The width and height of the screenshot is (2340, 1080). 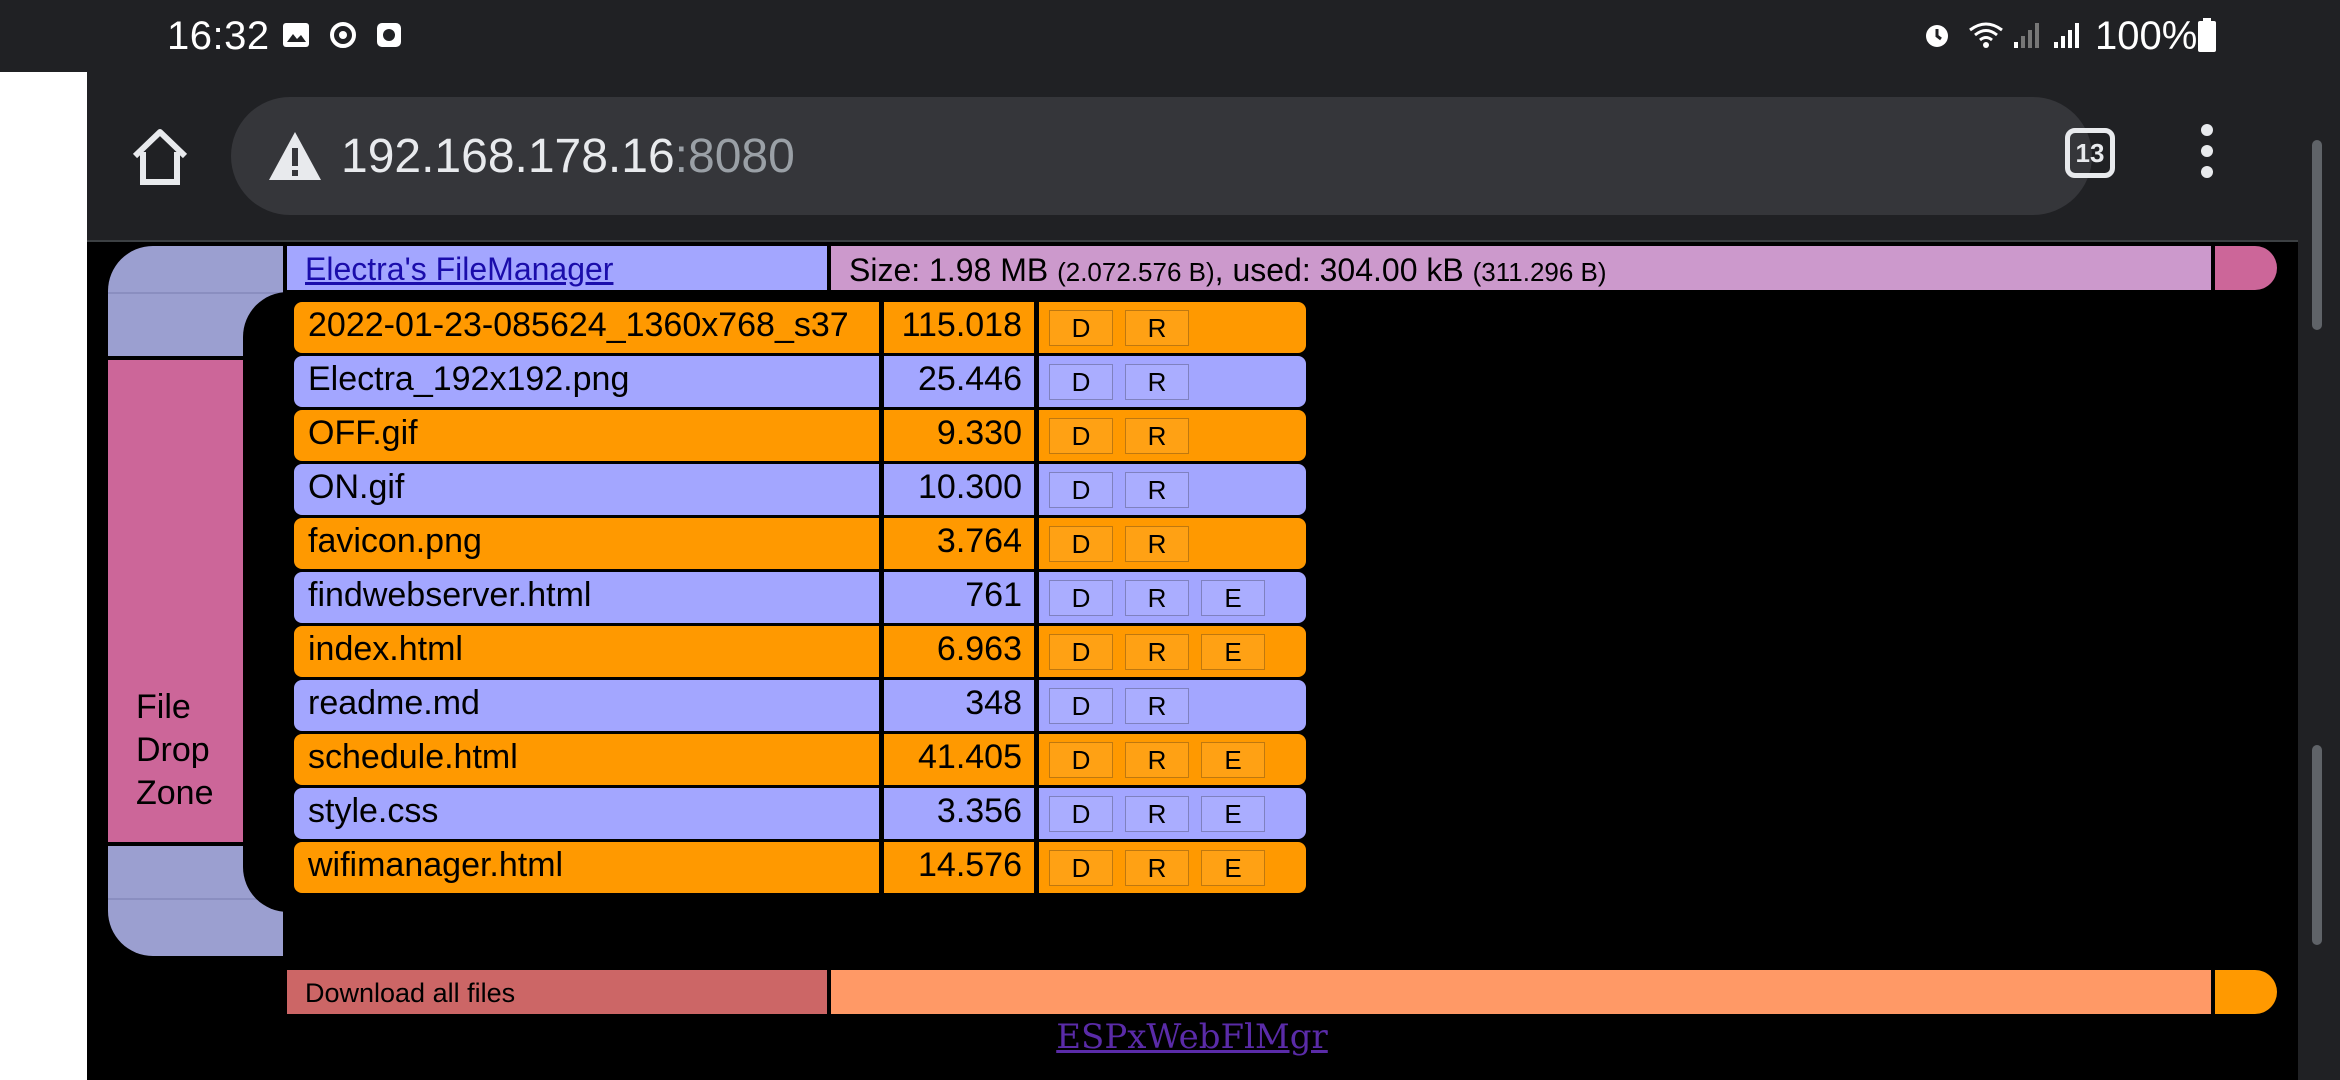 What do you see at coordinates (1161, 156) in the screenshot?
I see `address-bar: 192.168.178.16:8080` at bounding box center [1161, 156].